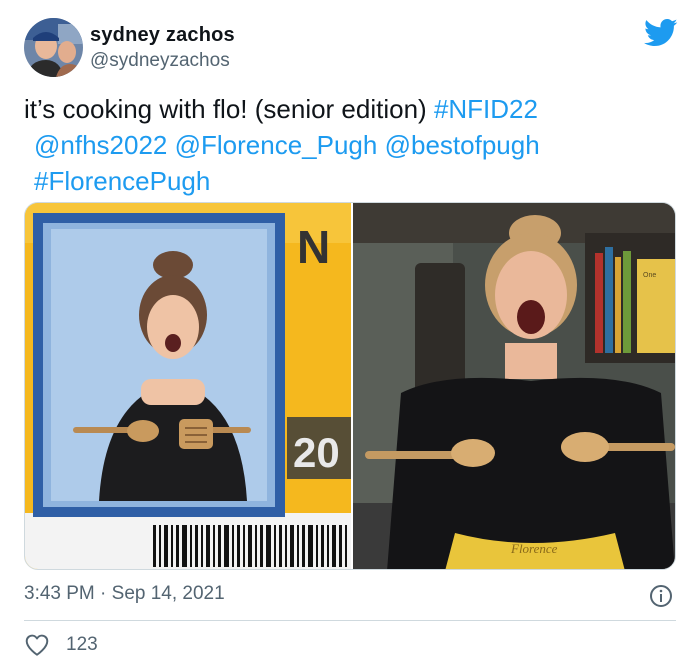  I want to click on user-handle: @sydneyzachos, so click(162, 61).